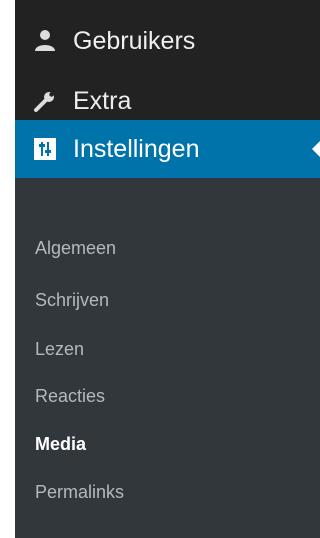  I want to click on menu-item-gebruikers: Gebruikers, so click(167, 41).